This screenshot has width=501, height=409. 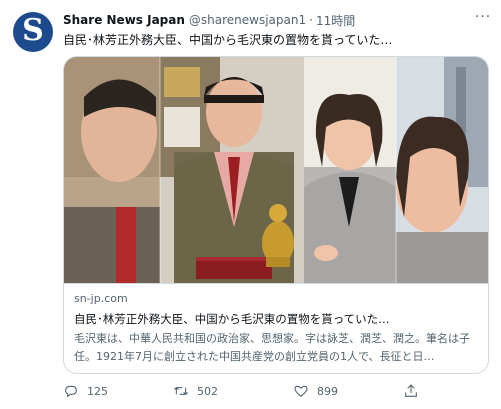 What do you see at coordinates (97, 391) in the screenshot?
I see `reply-count: 125` at bounding box center [97, 391].